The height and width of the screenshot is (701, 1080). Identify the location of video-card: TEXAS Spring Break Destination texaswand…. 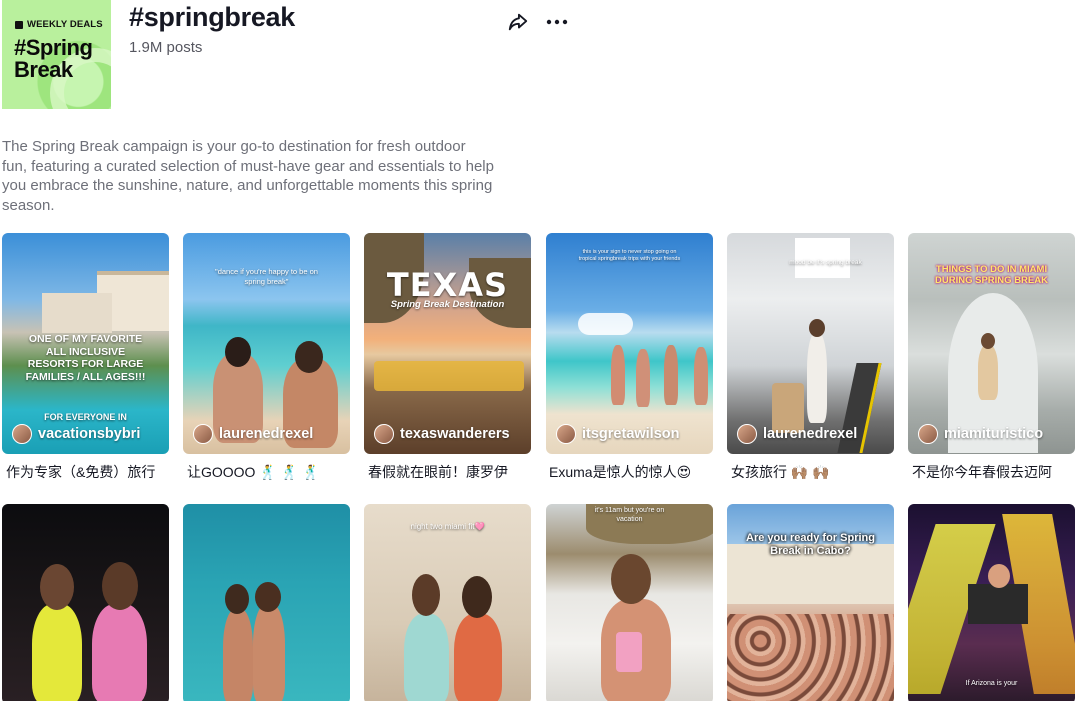
(447, 343).